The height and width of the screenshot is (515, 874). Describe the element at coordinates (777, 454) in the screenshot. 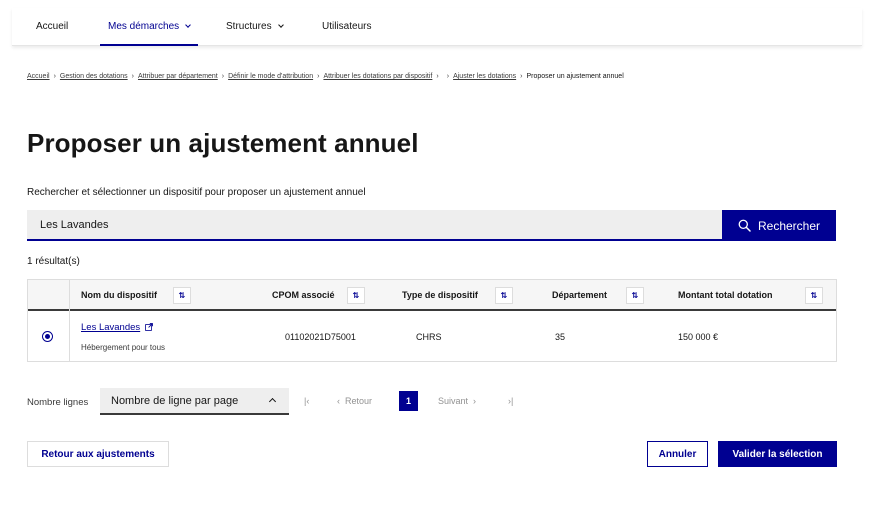

I see `validate-selection-button: Valider la sélection` at that location.